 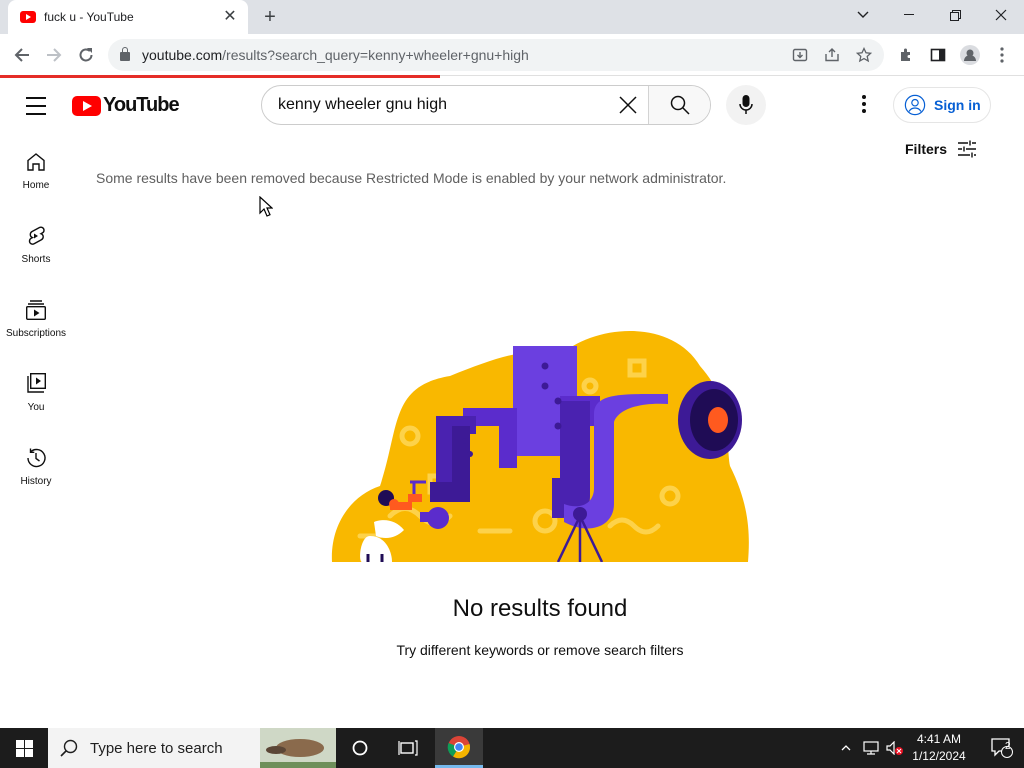 What do you see at coordinates (512, 17) in the screenshot?
I see `browser-tabstrip: fuck u - YouTube ✕ +` at bounding box center [512, 17].